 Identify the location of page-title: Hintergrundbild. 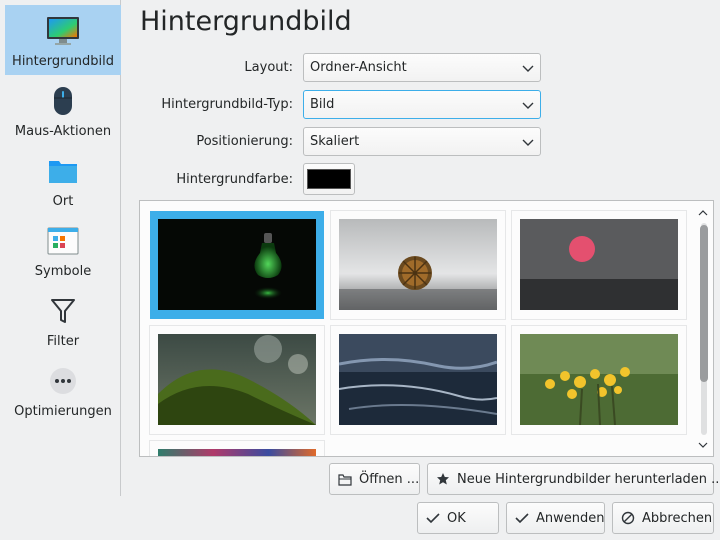
(246, 21).